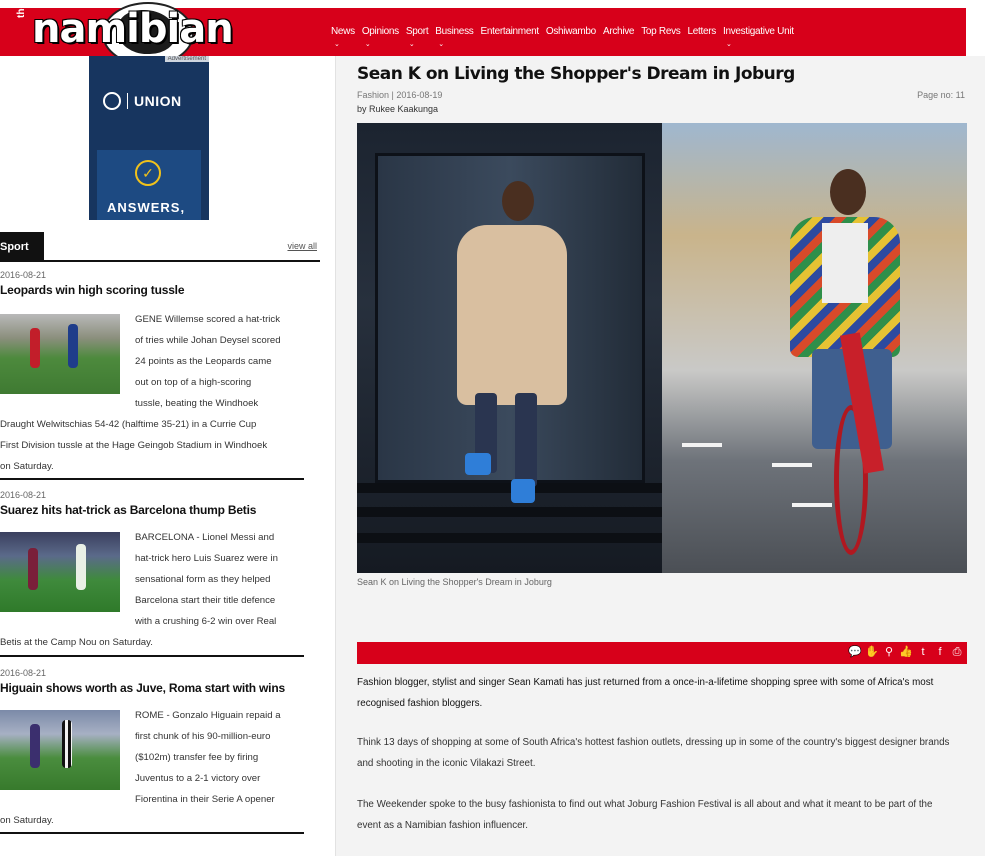 This screenshot has width=994, height=856. I want to click on ad-brand-name: UNION, so click(154, 101).